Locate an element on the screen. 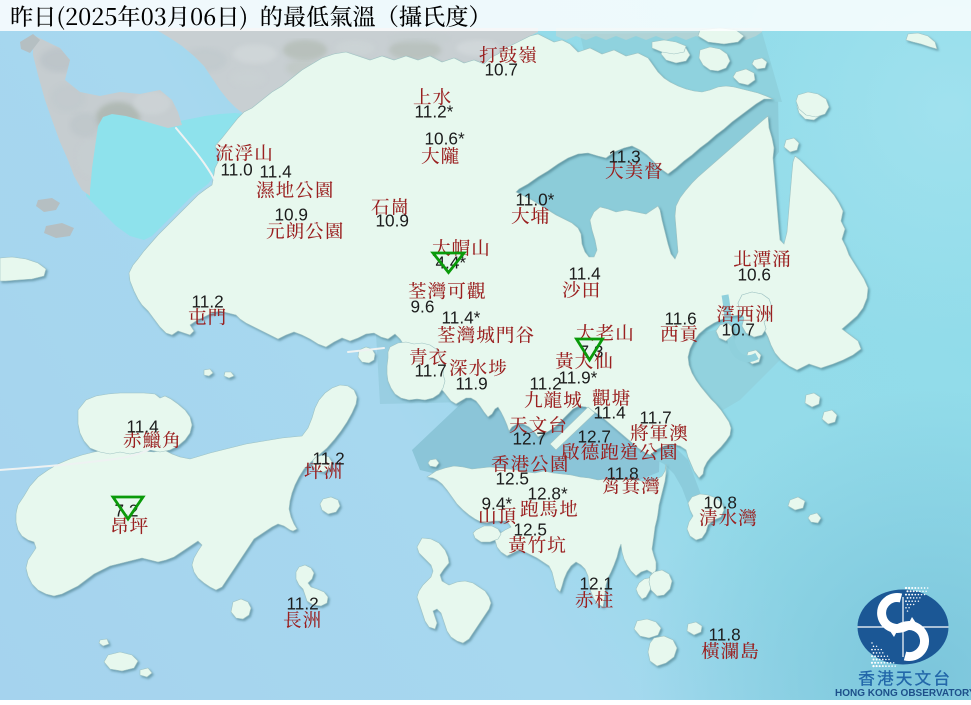  svg-text: 11.2* is located at coordinates (434, 111).